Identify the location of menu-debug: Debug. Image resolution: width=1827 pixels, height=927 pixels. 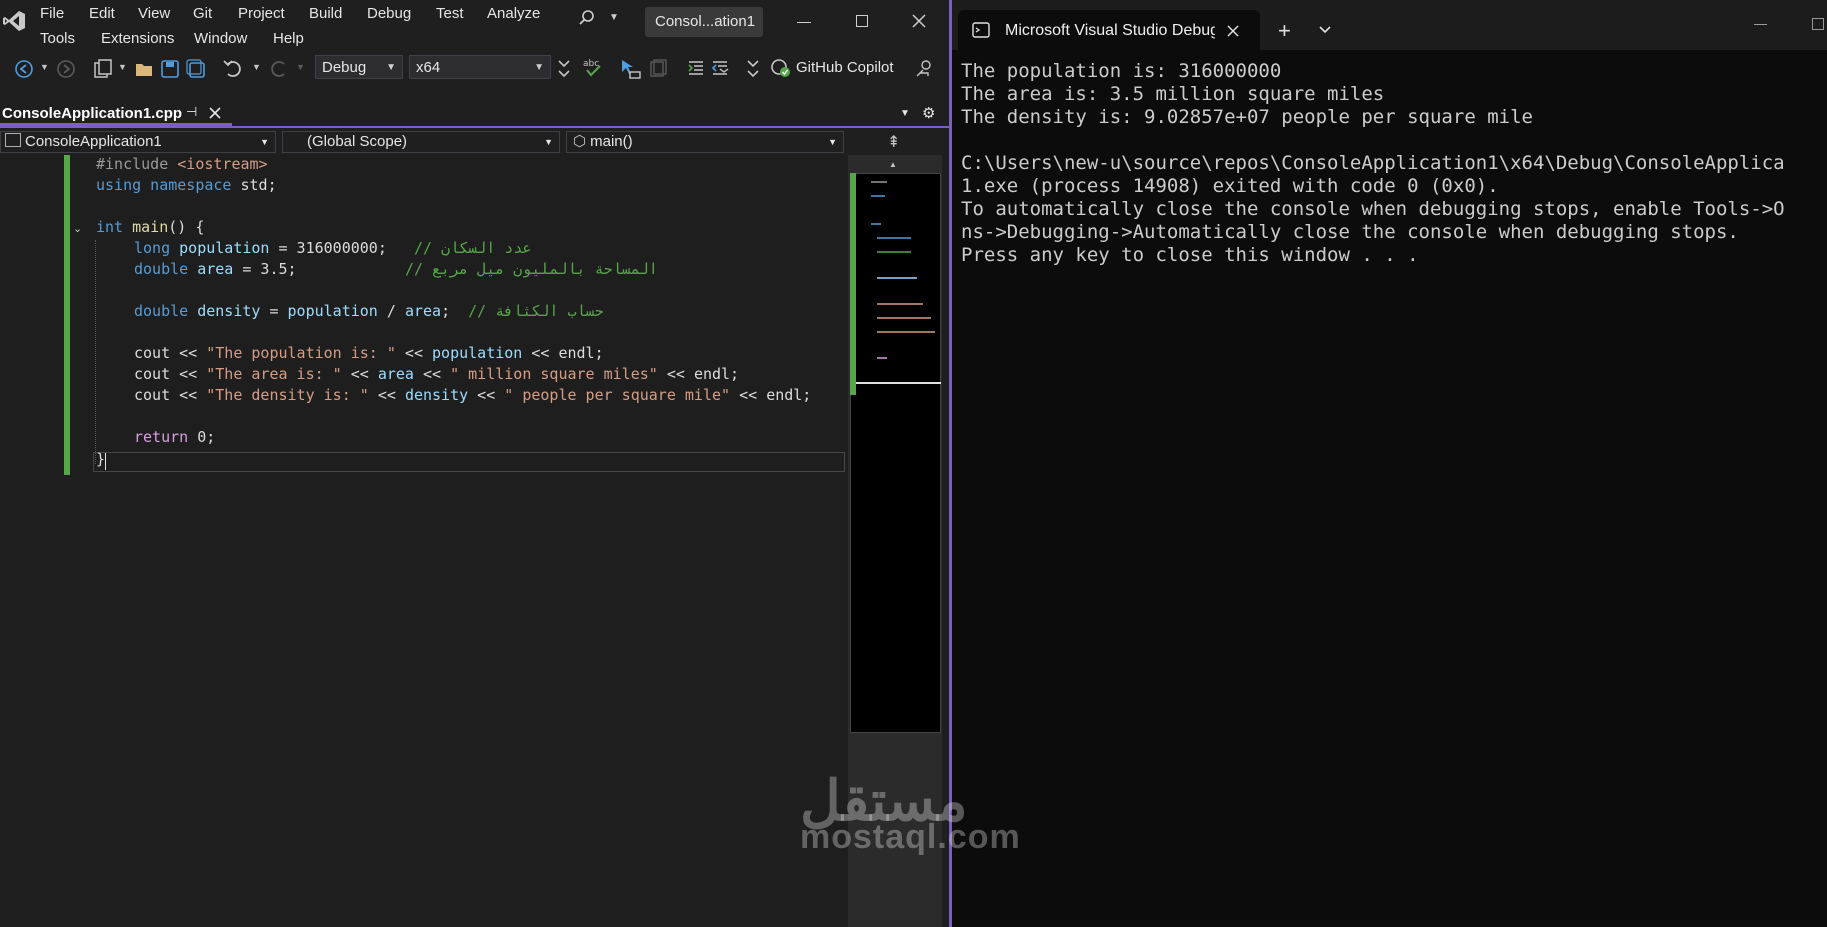
(389, 13).